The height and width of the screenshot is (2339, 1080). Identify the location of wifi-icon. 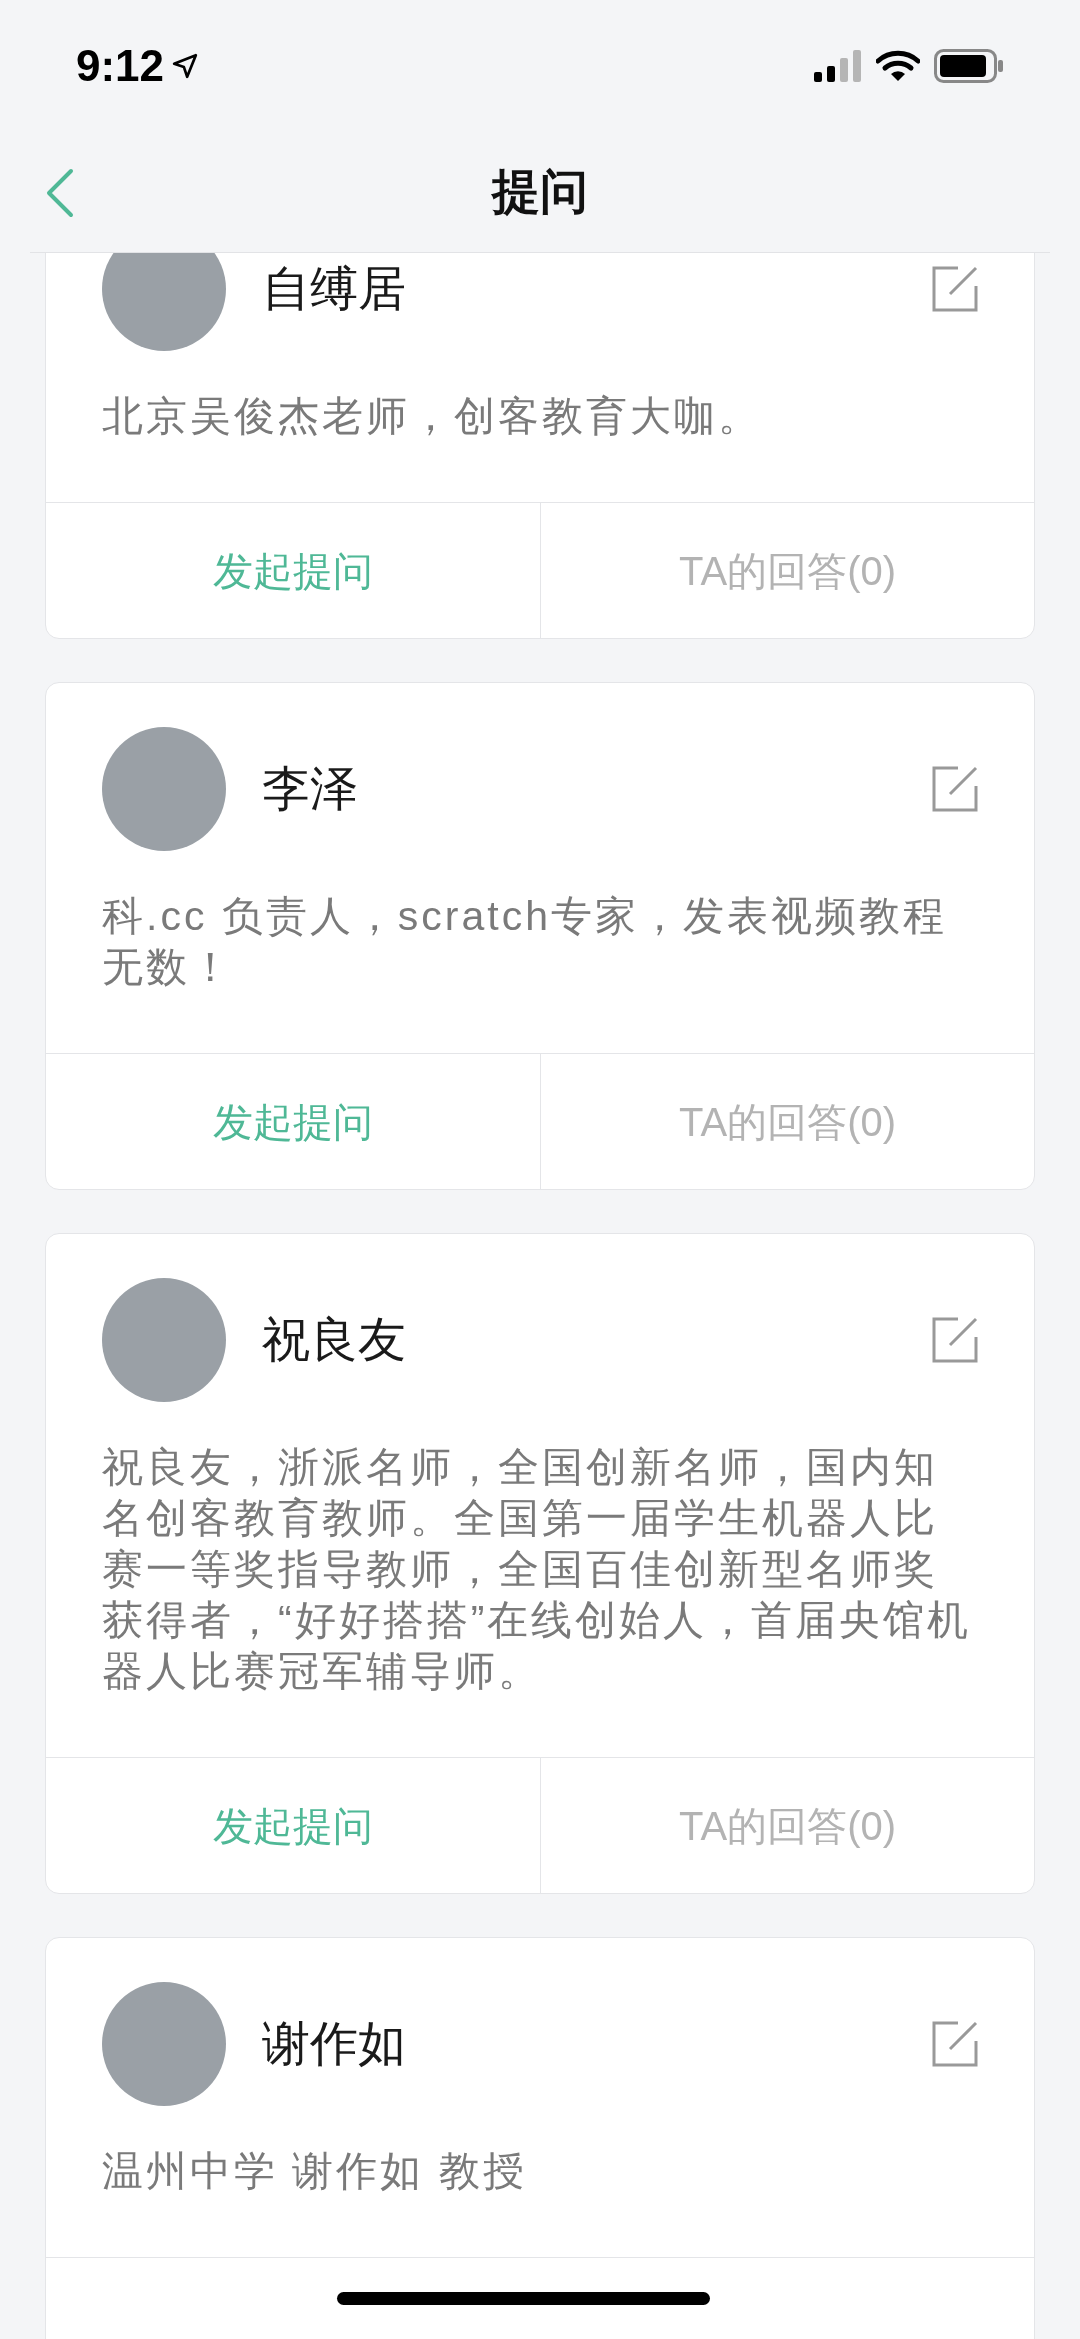
(898, 66).